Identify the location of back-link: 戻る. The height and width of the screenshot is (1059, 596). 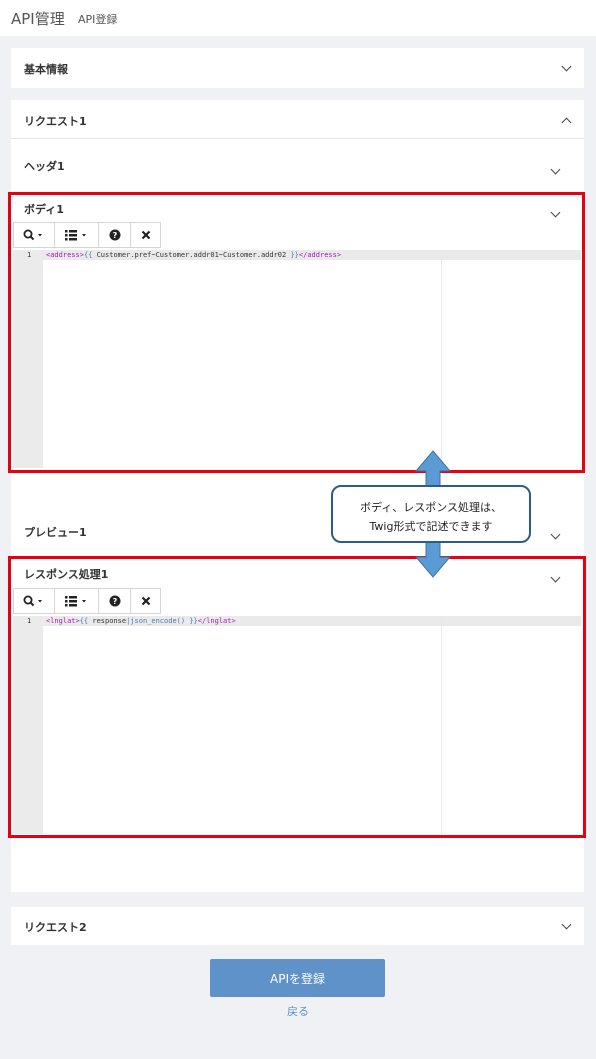
(298, 1011).